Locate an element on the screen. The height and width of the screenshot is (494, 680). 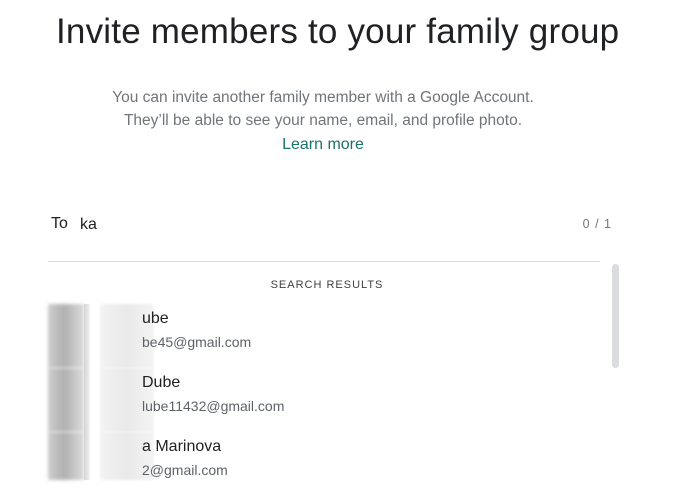
recipient-row: To 0 / 1 is located at coordinates (331, 225).